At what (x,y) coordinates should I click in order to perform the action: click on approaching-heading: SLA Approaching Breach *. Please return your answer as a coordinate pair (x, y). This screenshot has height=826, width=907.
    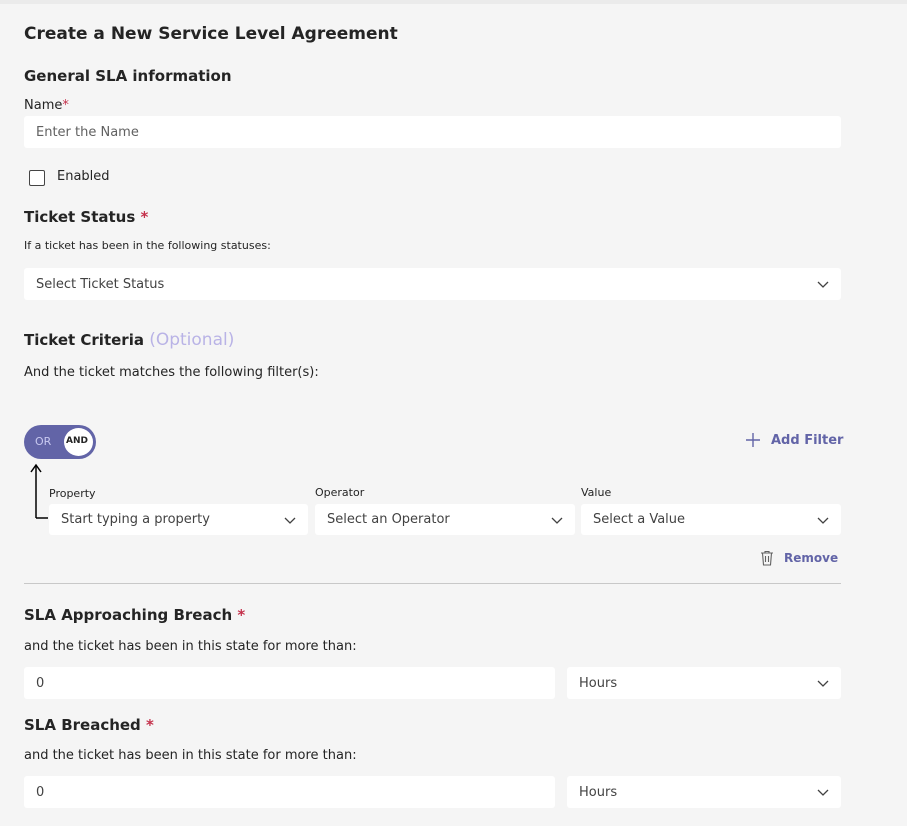
    Looking at the image, I should click on (134, 615).